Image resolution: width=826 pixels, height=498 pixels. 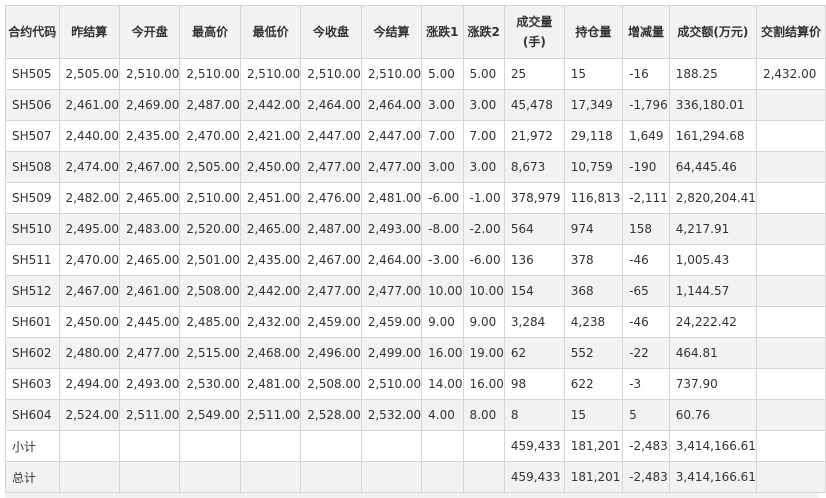 What do you see at coordinates (32, 322) in the screenshot?
I see `cell-contract-code: SH601` at bounding box center [32, 322].